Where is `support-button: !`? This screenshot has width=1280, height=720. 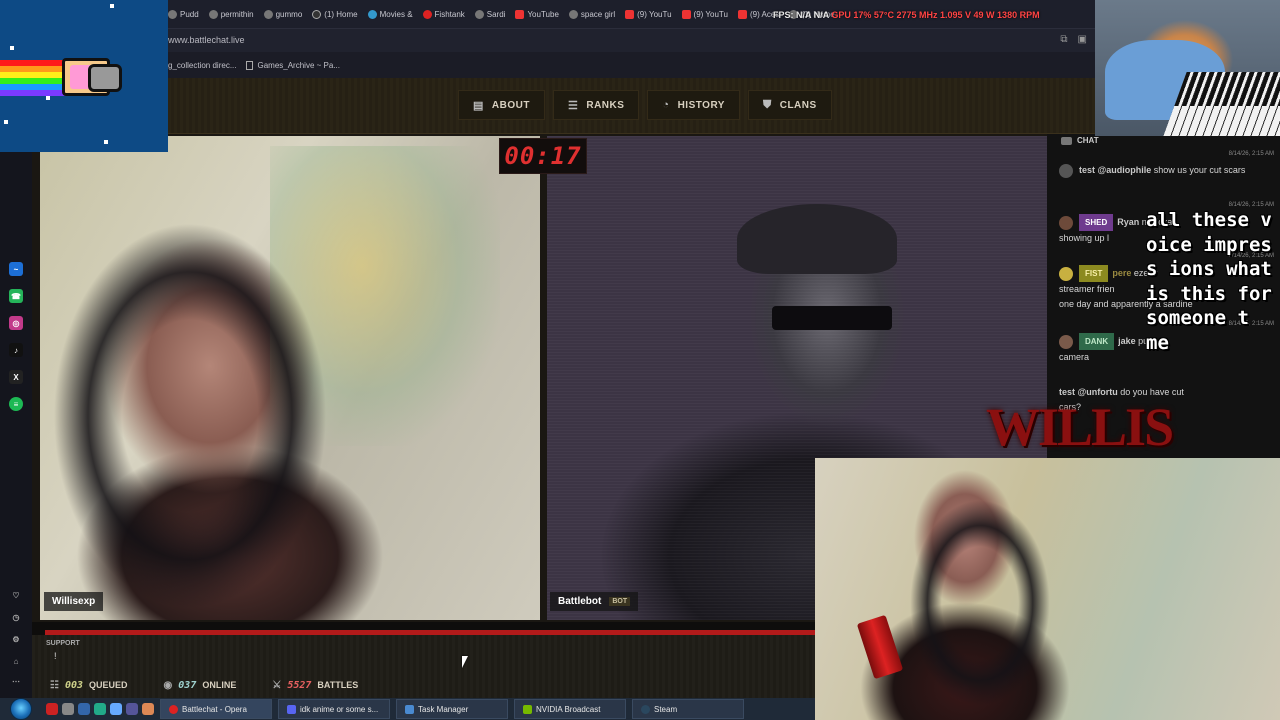 support-button: ! is located at coordinates (55, 656).